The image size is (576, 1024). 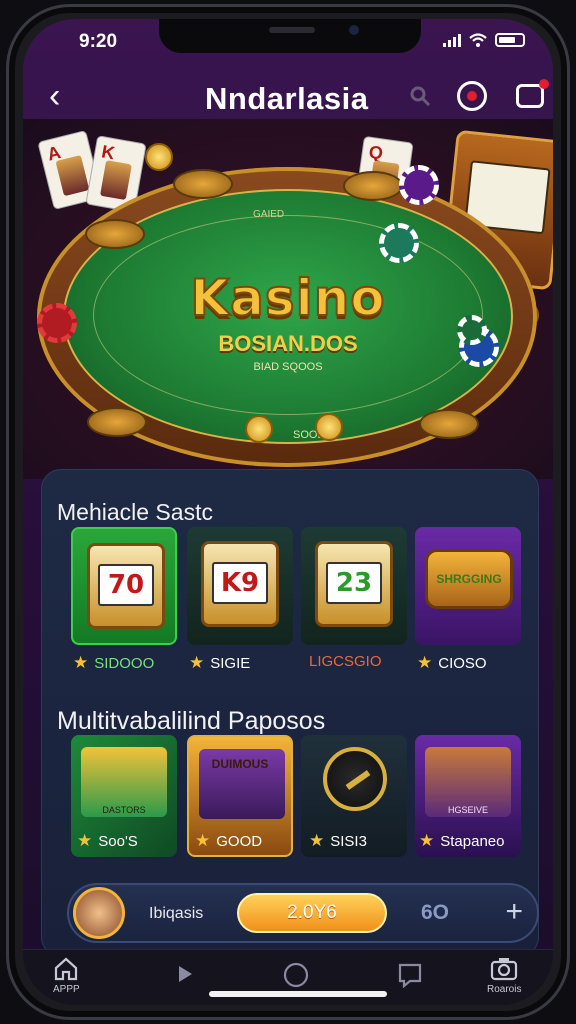 I want to click on app-bar: ‹ Nndarlasia, so click(x=288, y=96).